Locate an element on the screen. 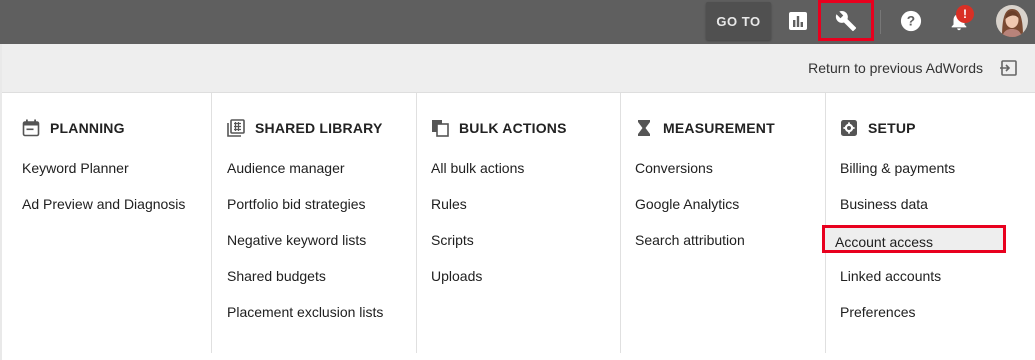 This screenshot has height=360, width=1035. column-header: PLANNING is located at coordinates (73, 128).